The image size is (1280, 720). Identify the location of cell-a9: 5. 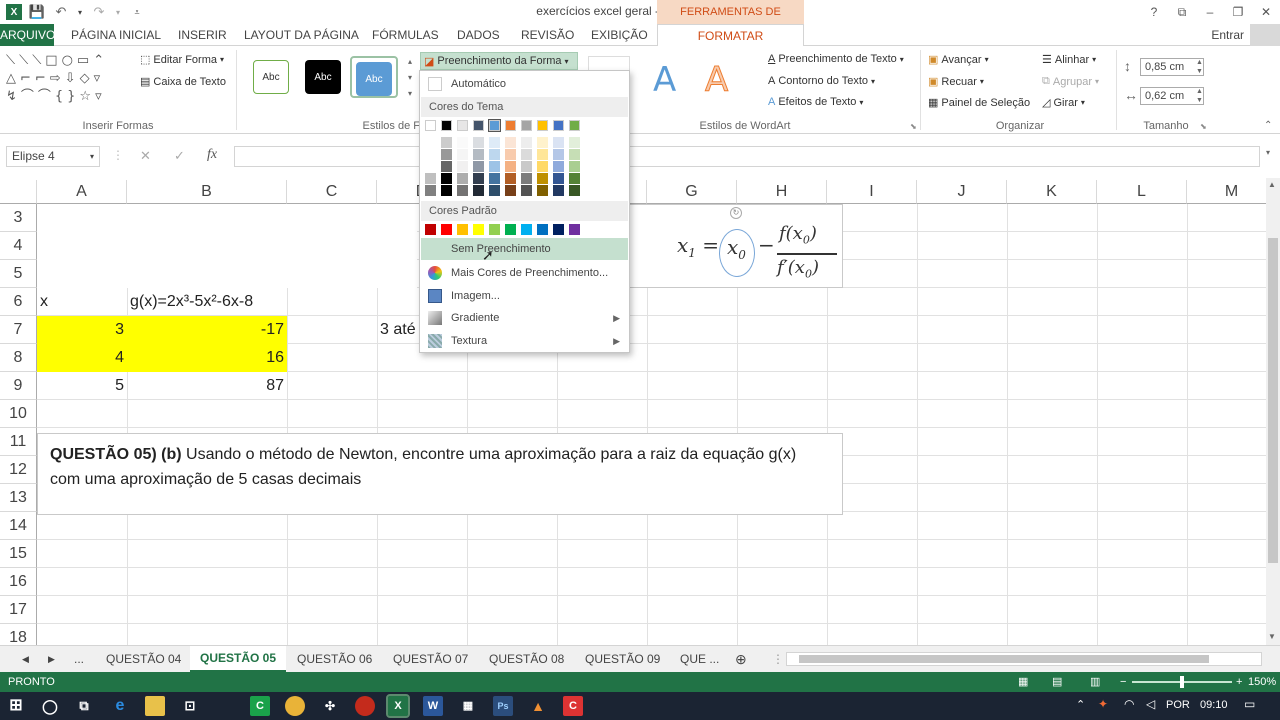
(82, 386).